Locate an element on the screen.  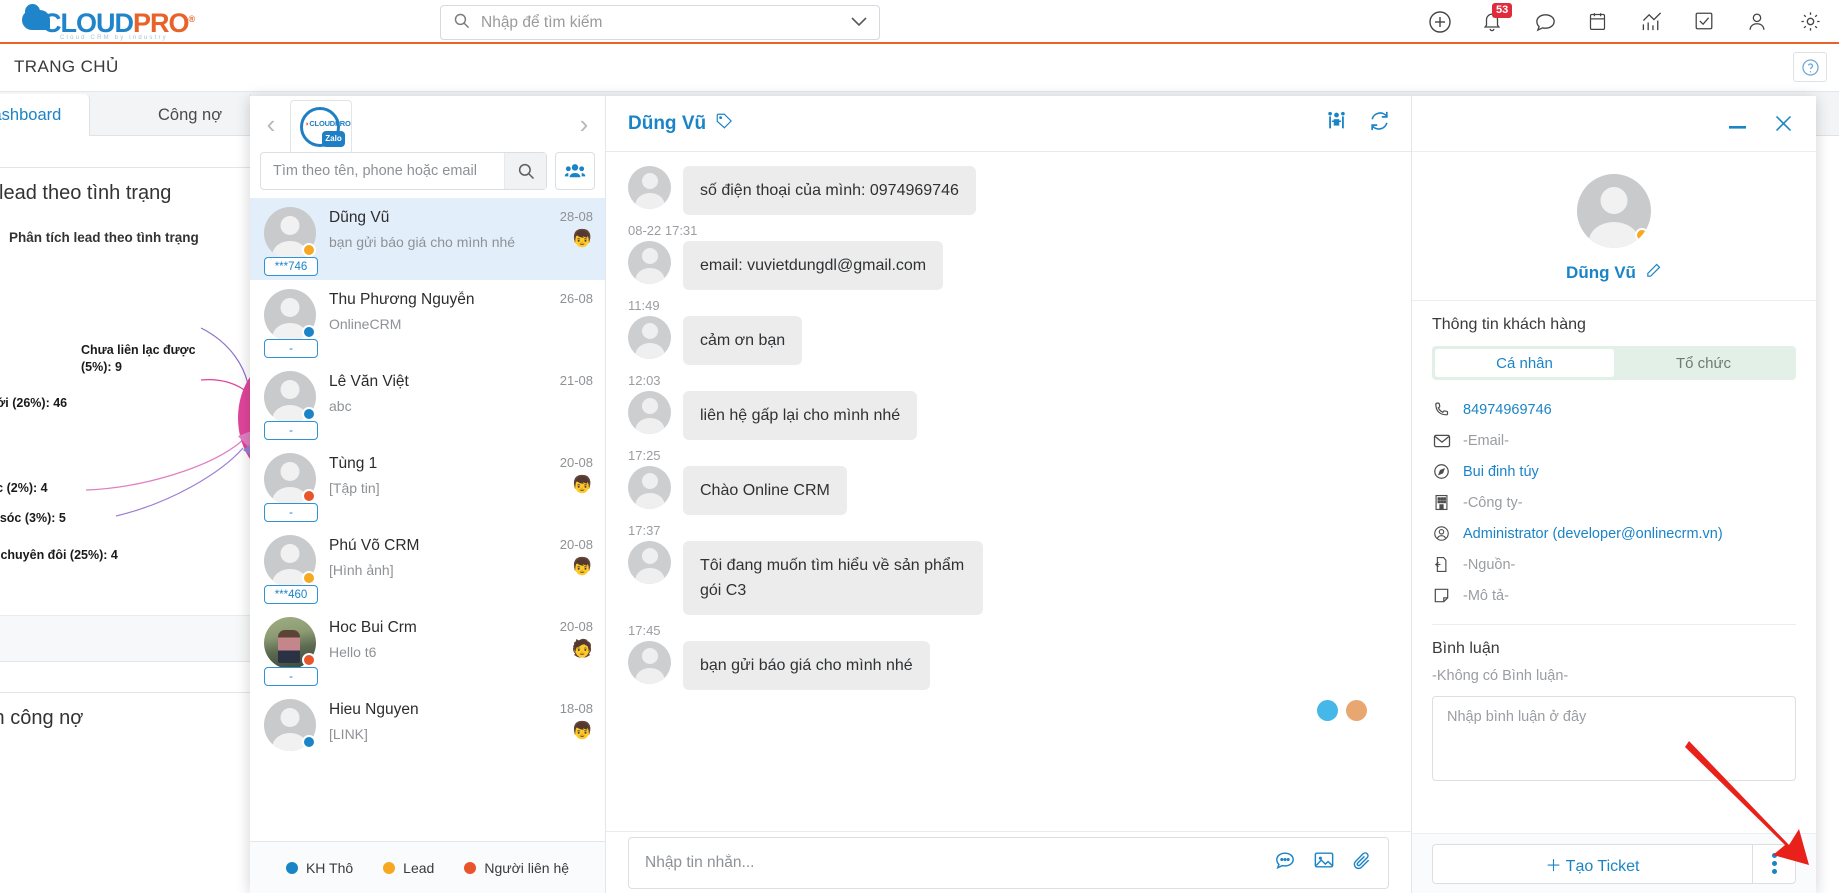
conversation-name: Tùng 1 is located at coordinates (353, 463).